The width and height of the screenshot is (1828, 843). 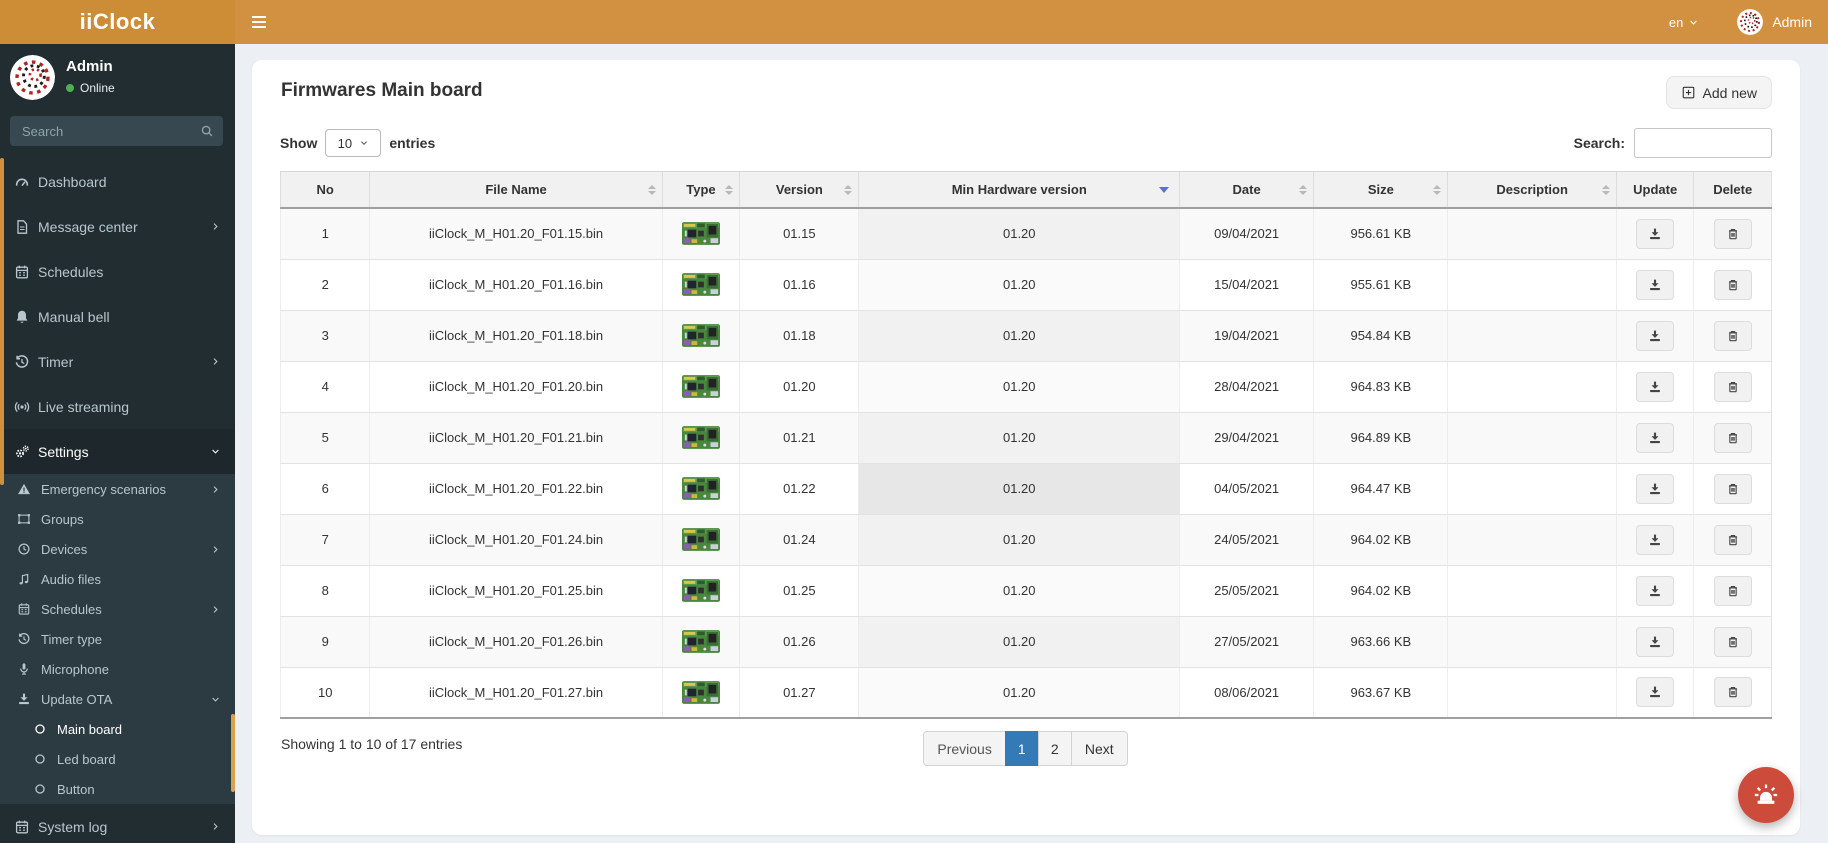 What do you see at coordinates (299, 143) in the screenshot?
I see `show-label: Show` at bounding box center [299, 143].